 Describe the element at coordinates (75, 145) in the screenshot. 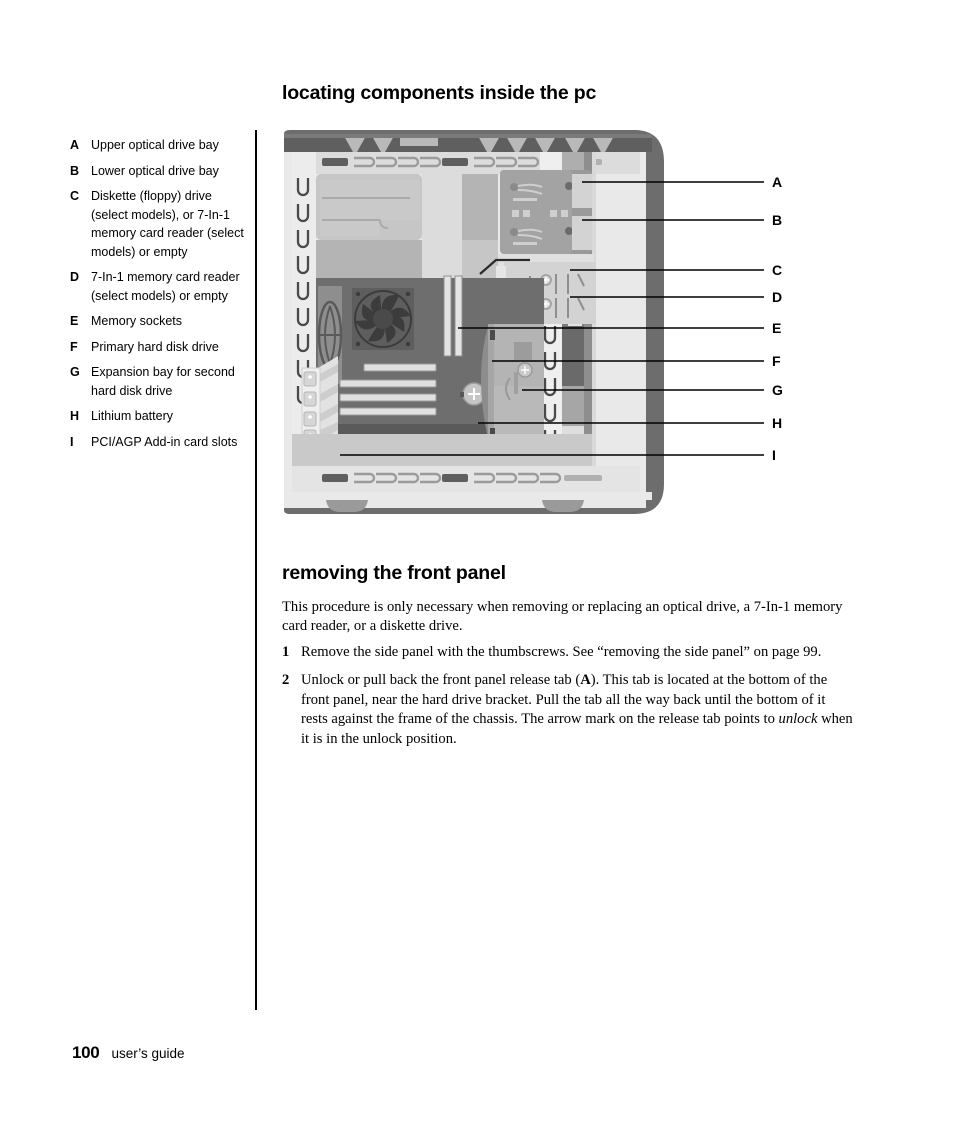

I see `legend-letter: A` at that location.